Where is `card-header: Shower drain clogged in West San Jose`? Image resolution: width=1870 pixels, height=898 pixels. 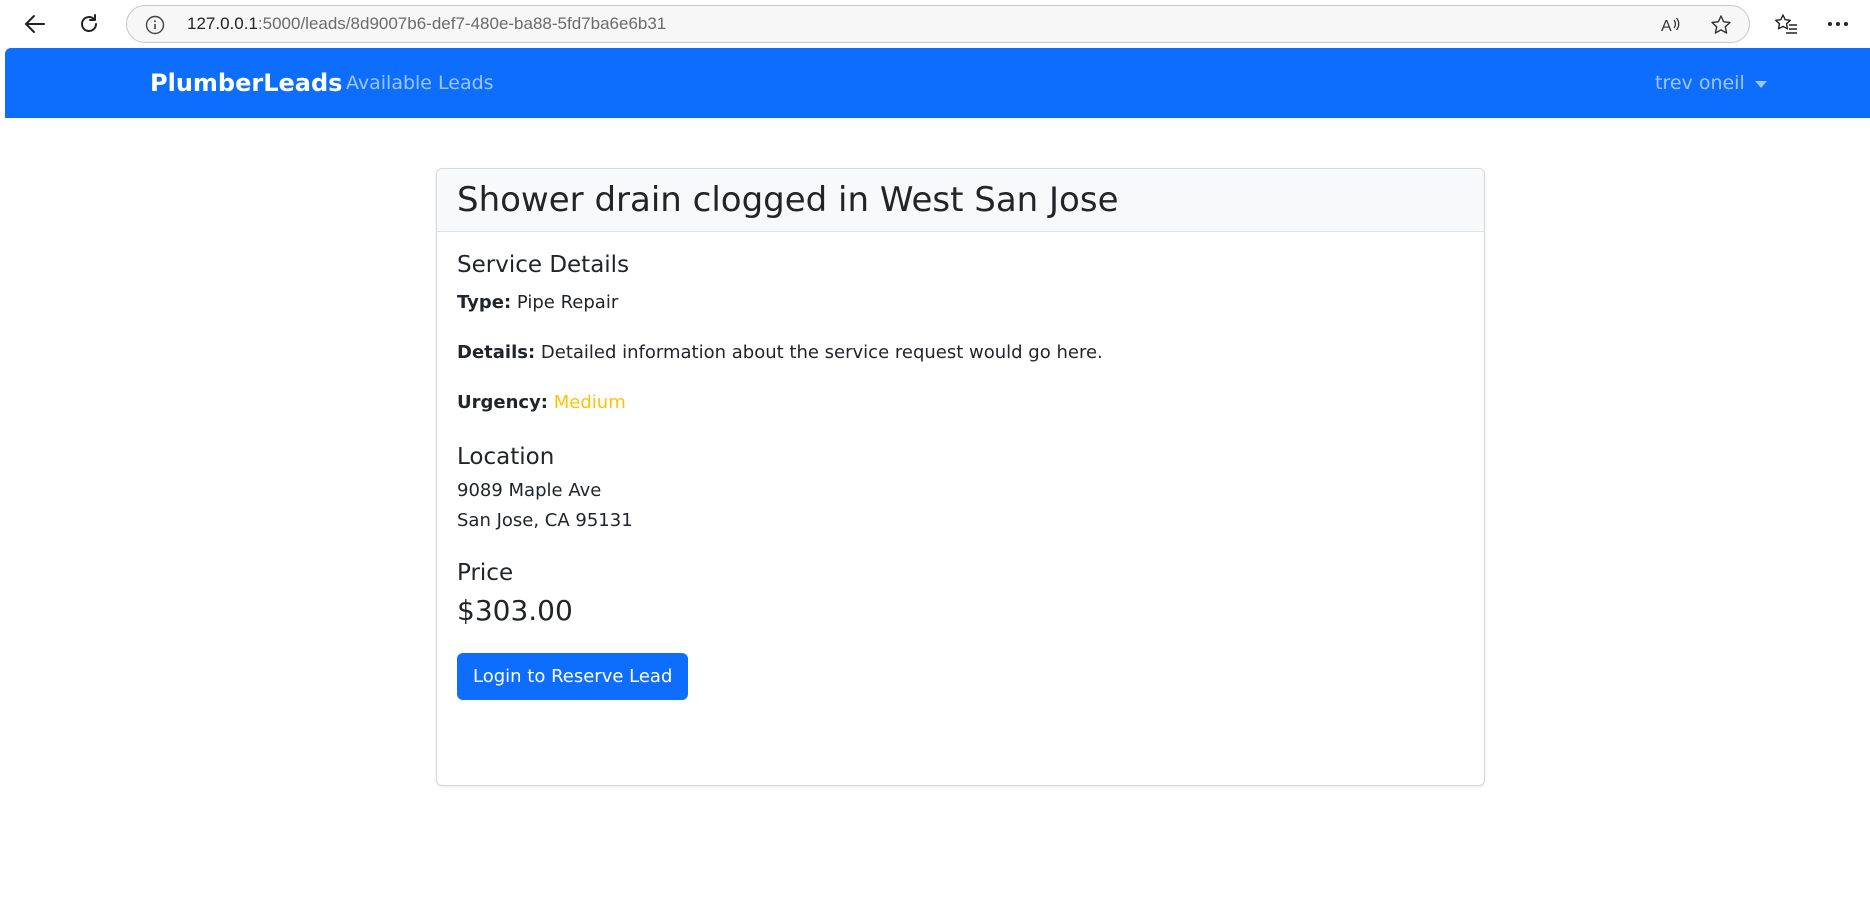
card-header: Shower drain clogged in West San Jose is located at coordinates (960, 200).